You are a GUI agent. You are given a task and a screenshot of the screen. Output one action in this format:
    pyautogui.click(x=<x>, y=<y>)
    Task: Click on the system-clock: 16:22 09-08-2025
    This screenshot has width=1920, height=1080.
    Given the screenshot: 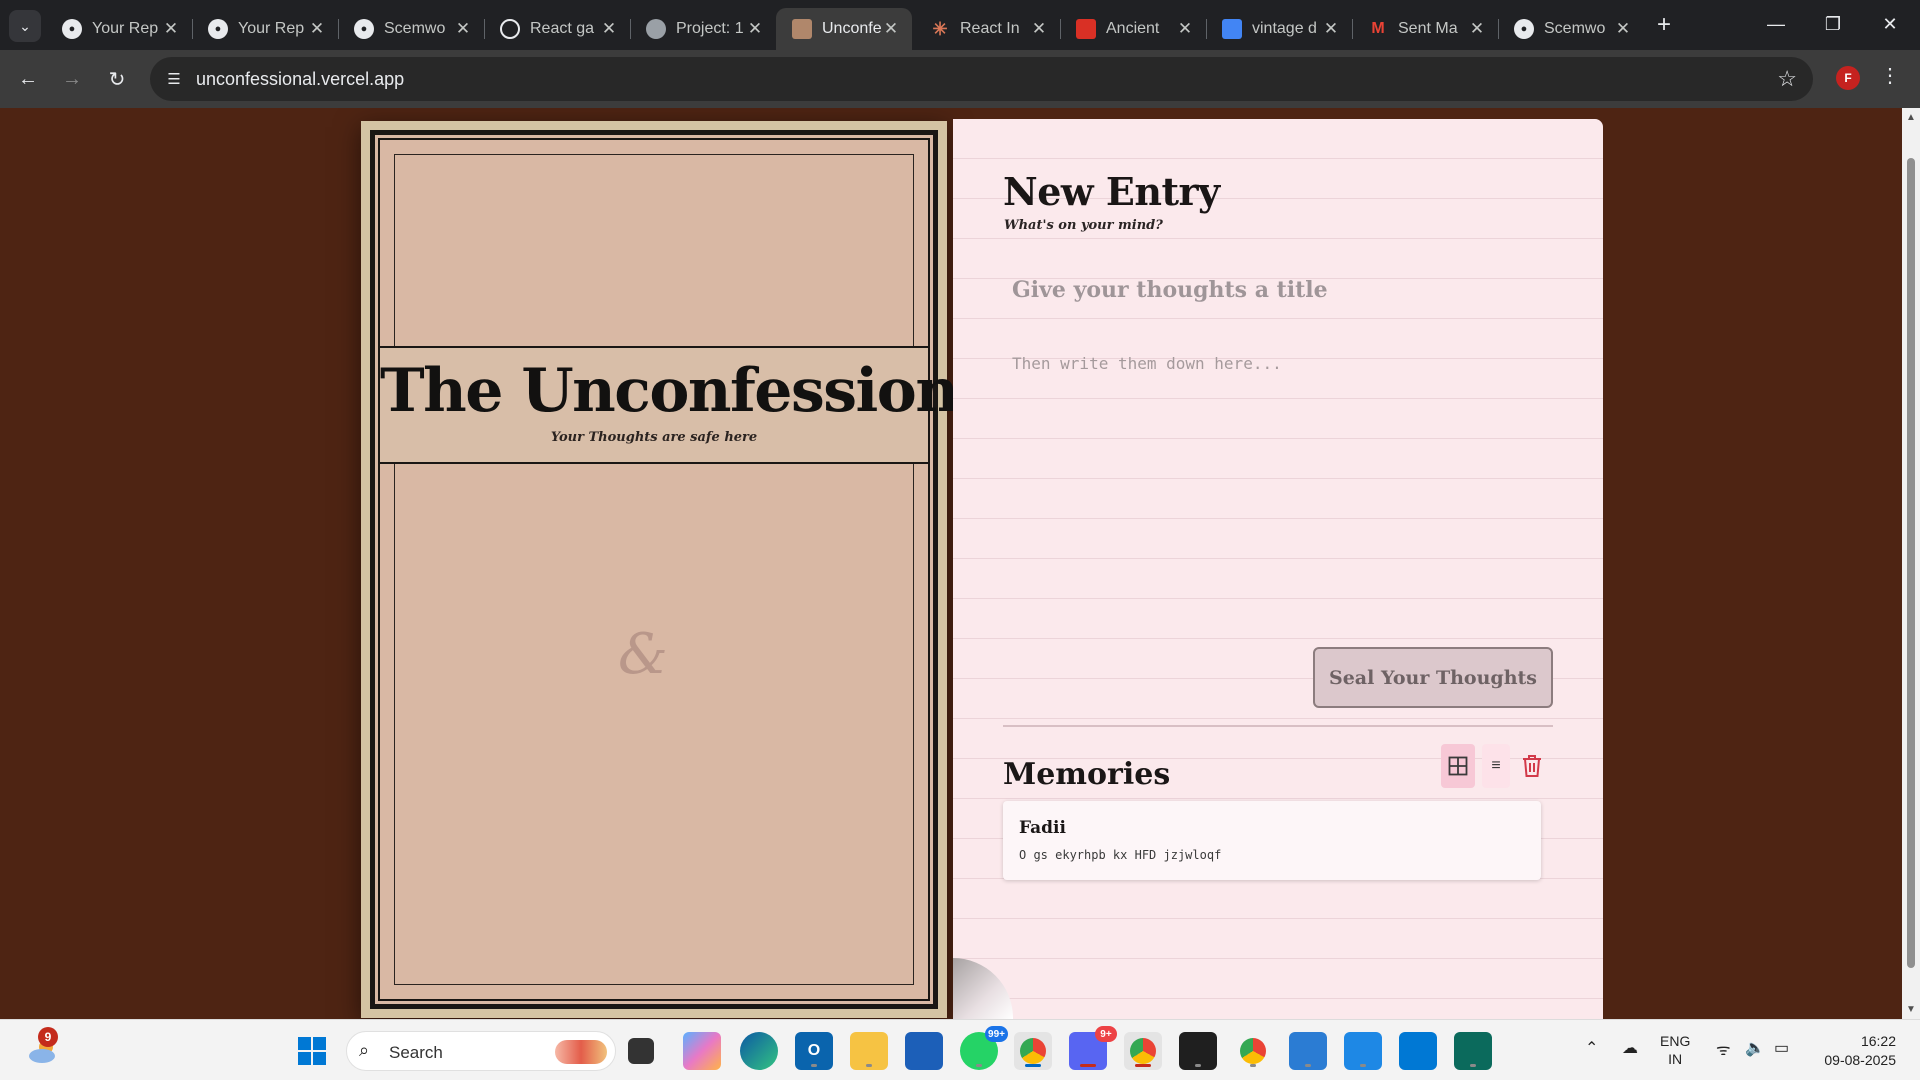 What is the action you would take?
    pyautogui.click(x=1856, y=1051)
    